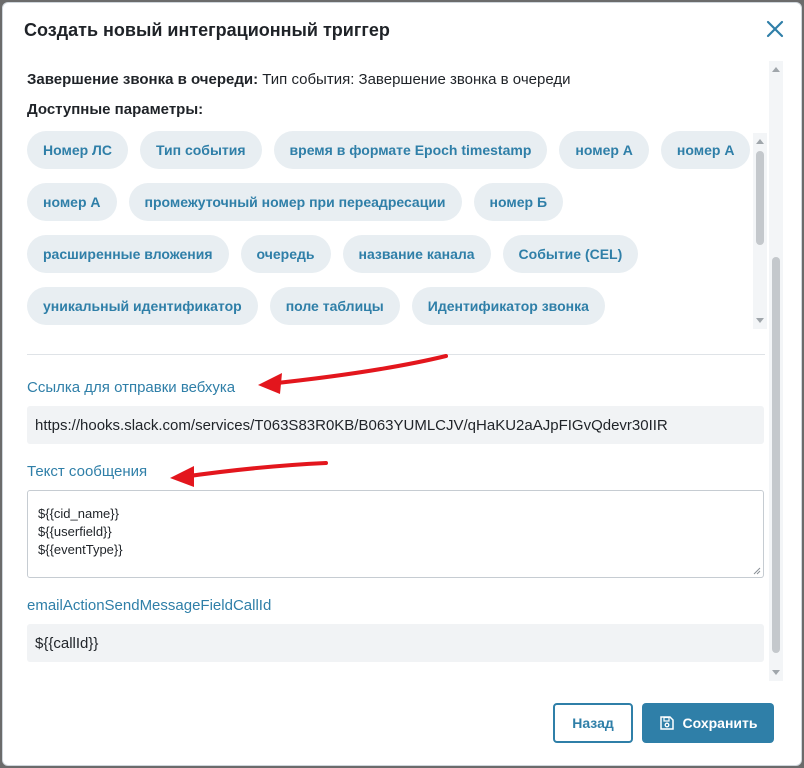 The image size is (804, 768). I want to click on param-chip: очередь, so click(285, 254).